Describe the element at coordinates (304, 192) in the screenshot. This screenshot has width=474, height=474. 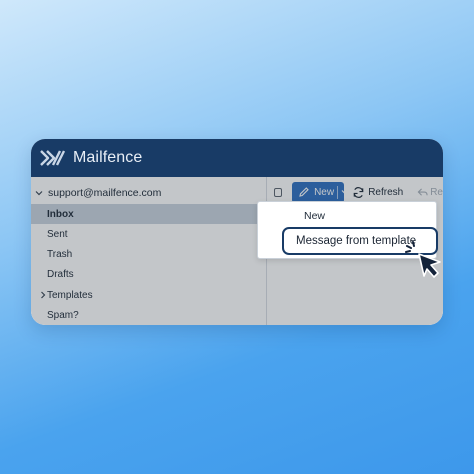
I see `pencil-icon` at that location.